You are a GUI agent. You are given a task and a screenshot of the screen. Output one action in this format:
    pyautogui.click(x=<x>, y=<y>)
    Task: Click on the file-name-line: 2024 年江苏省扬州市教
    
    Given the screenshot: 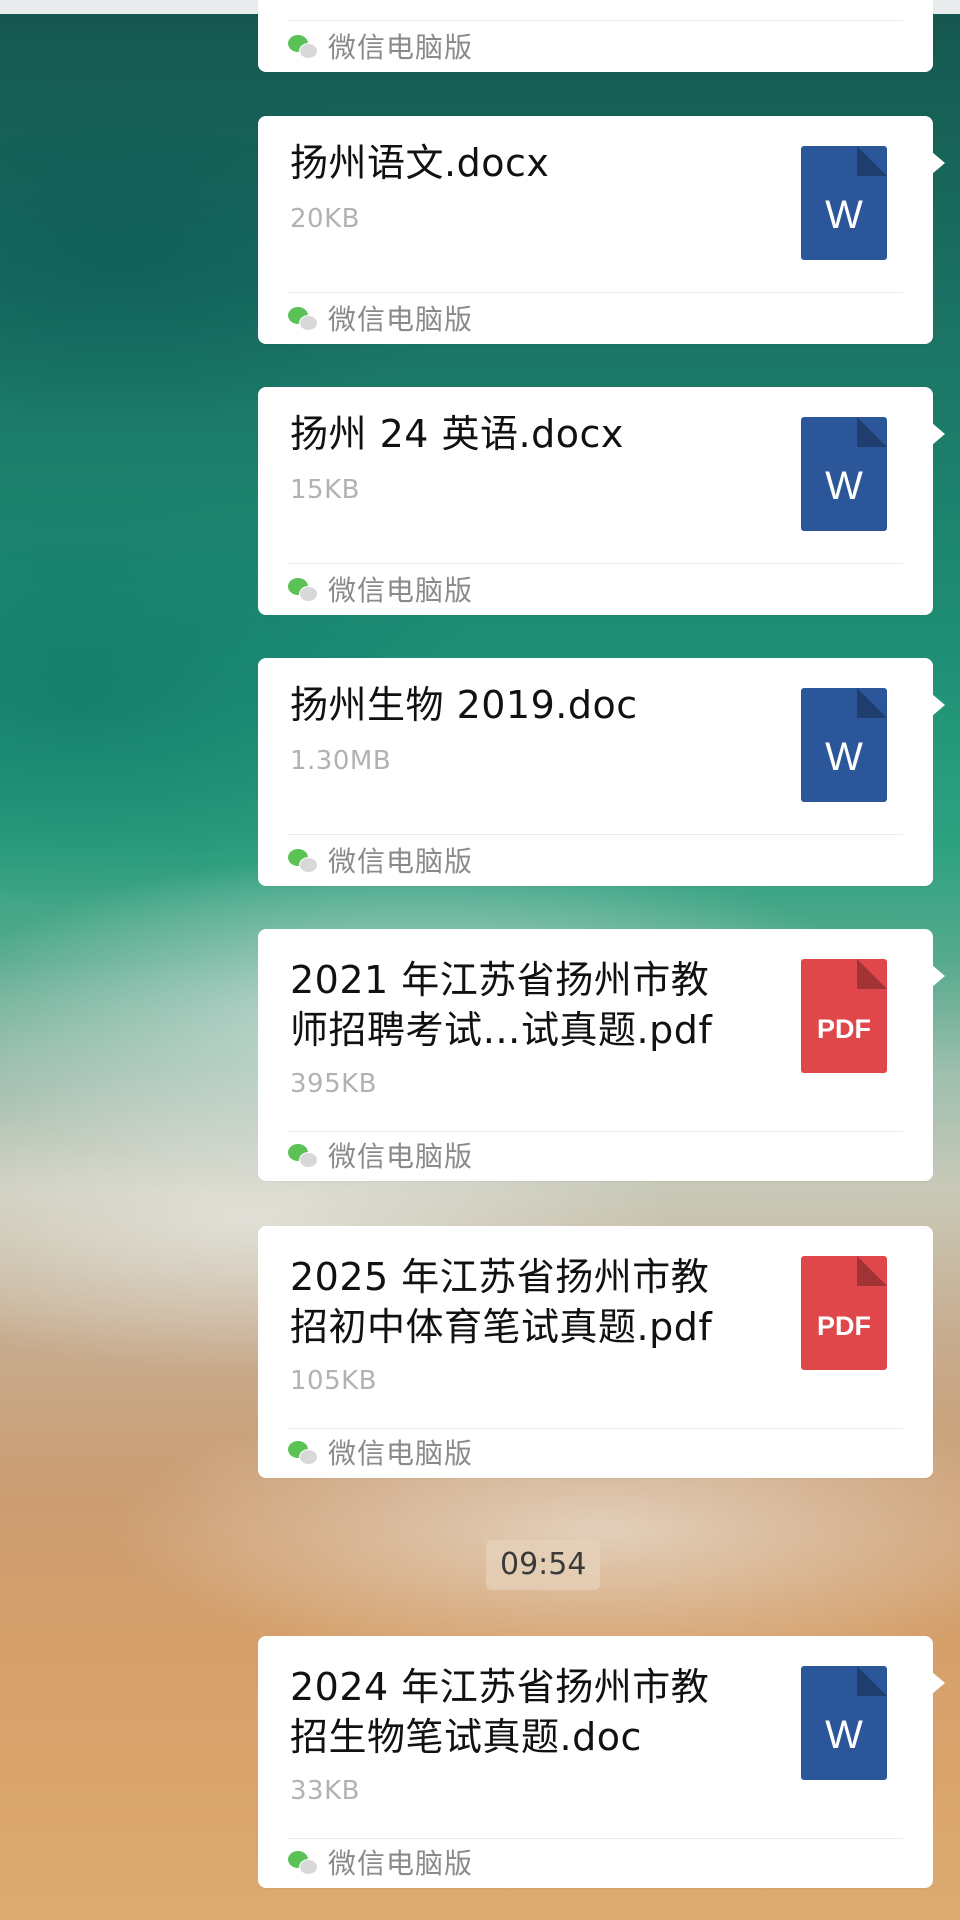 What is the action you would take?
    pyautogui.click(x=500, y=1687)
    